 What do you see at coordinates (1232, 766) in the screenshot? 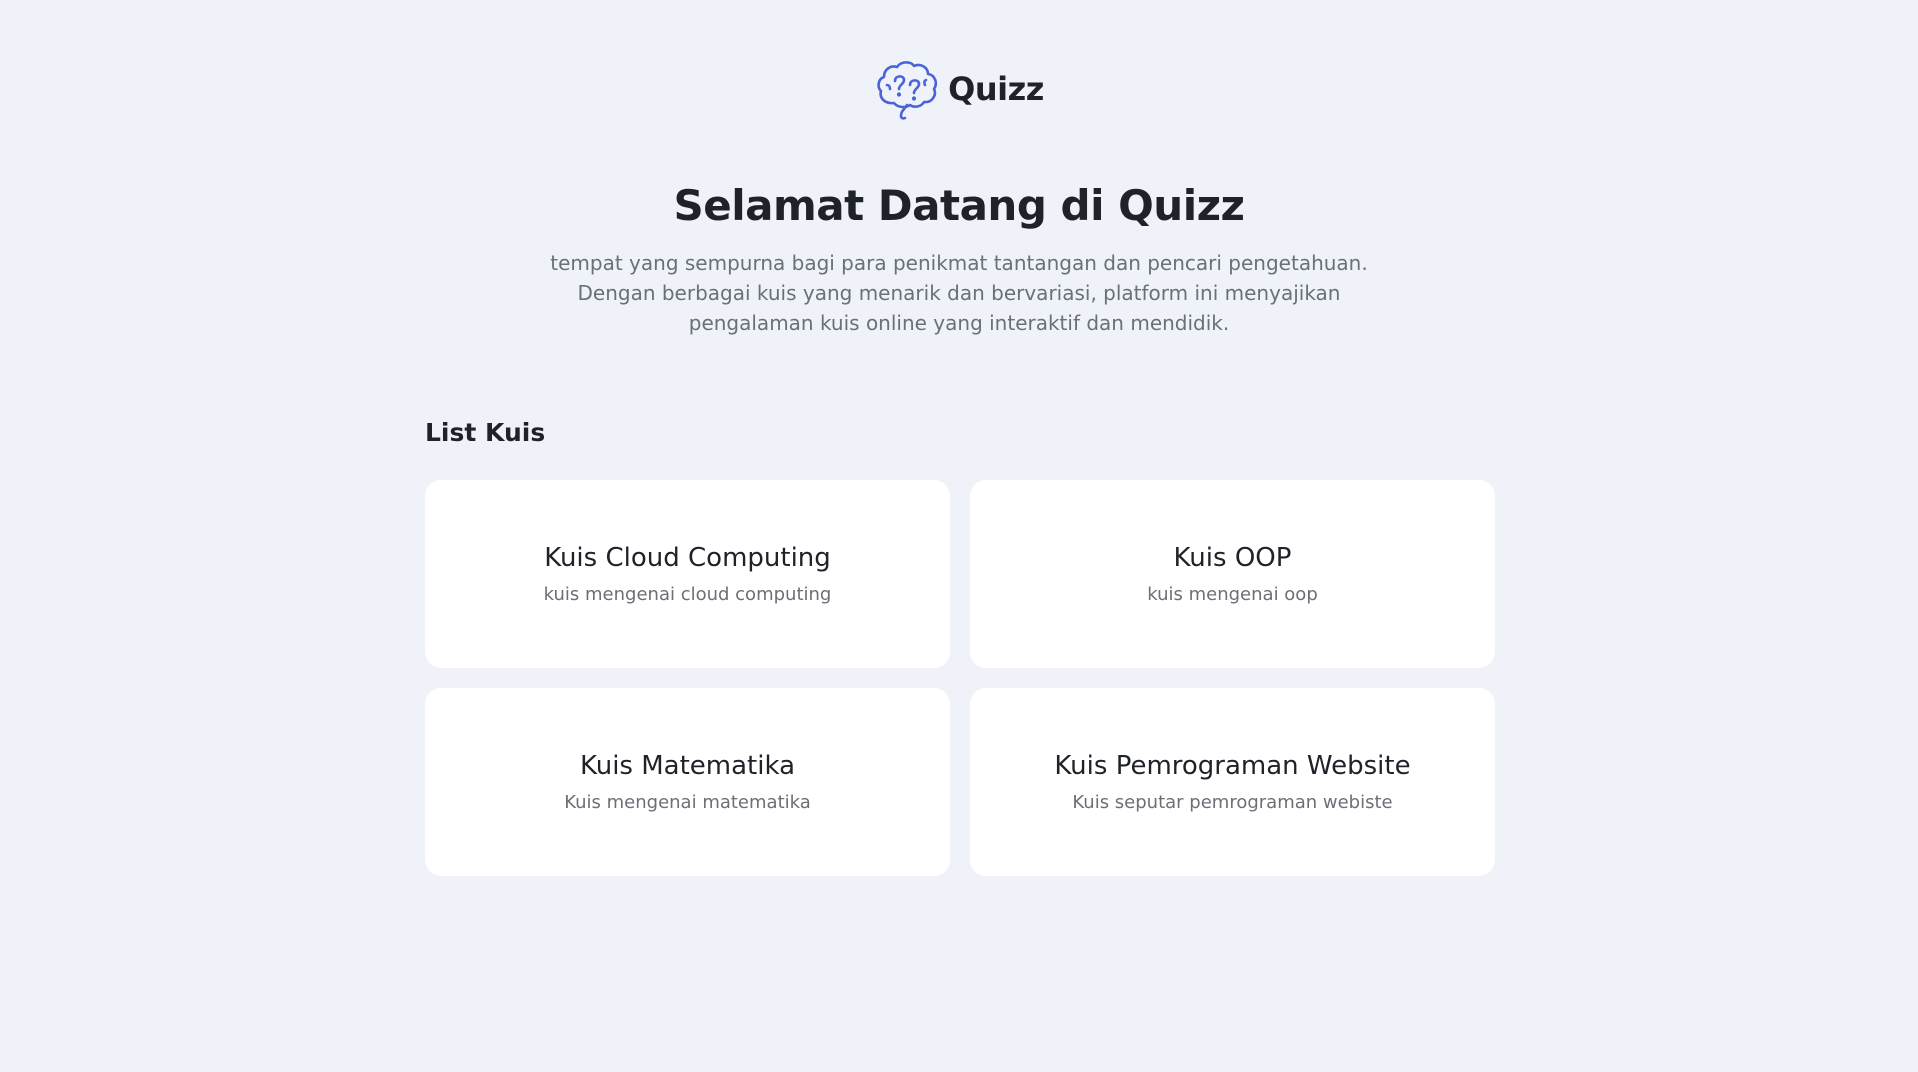
I see `quiz-card-title: Kuis Pemrograman Website` at bounding box center [1232, 766].